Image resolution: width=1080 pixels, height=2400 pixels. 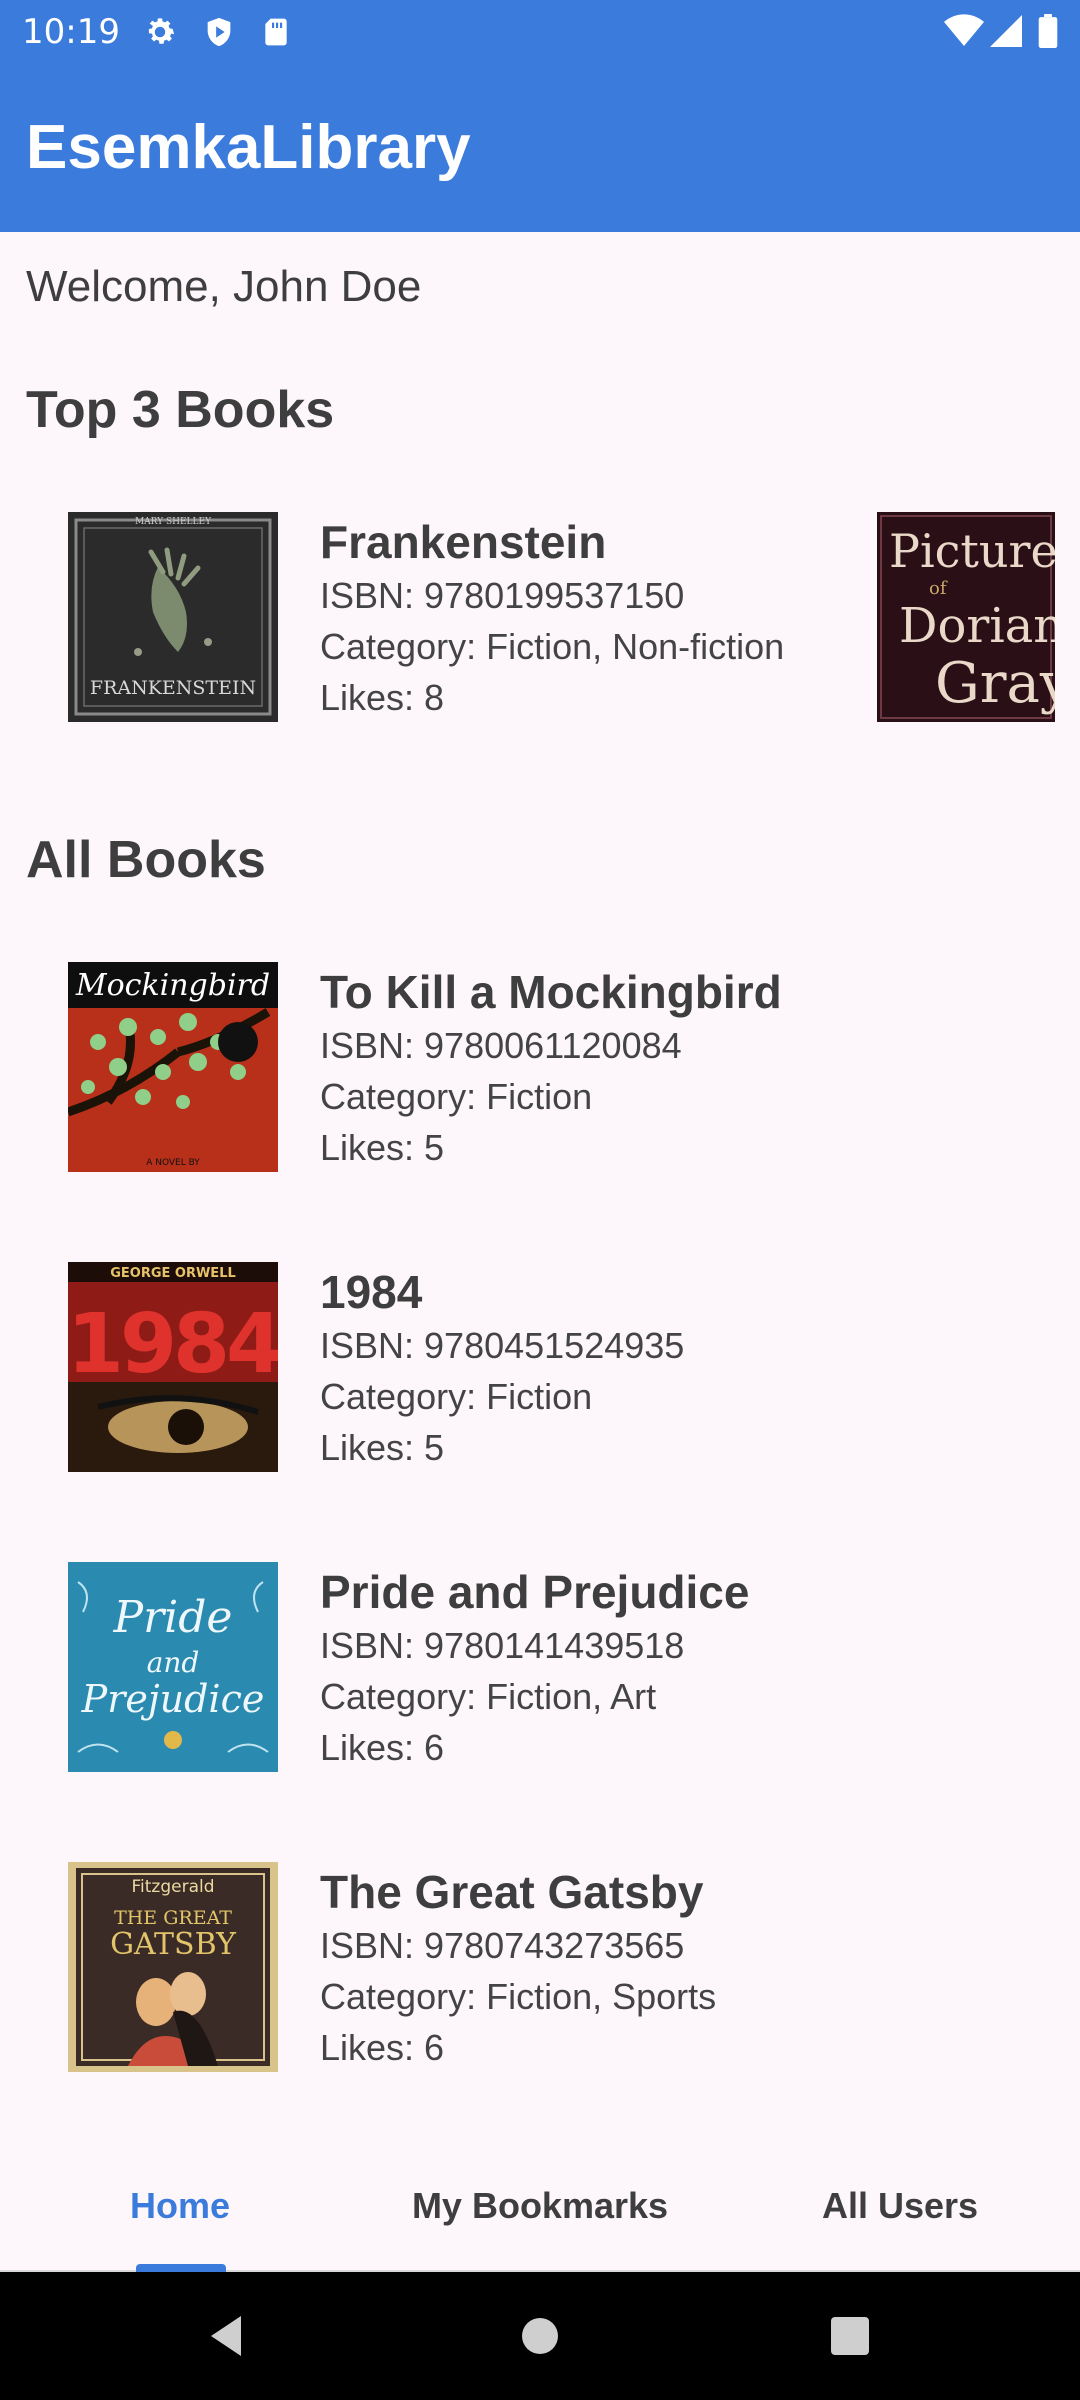 What do you see at coordinates (180, 410) in the screenshot?
I see `top-books-heading: Top 3 Books` at bounding box center [180, 410].